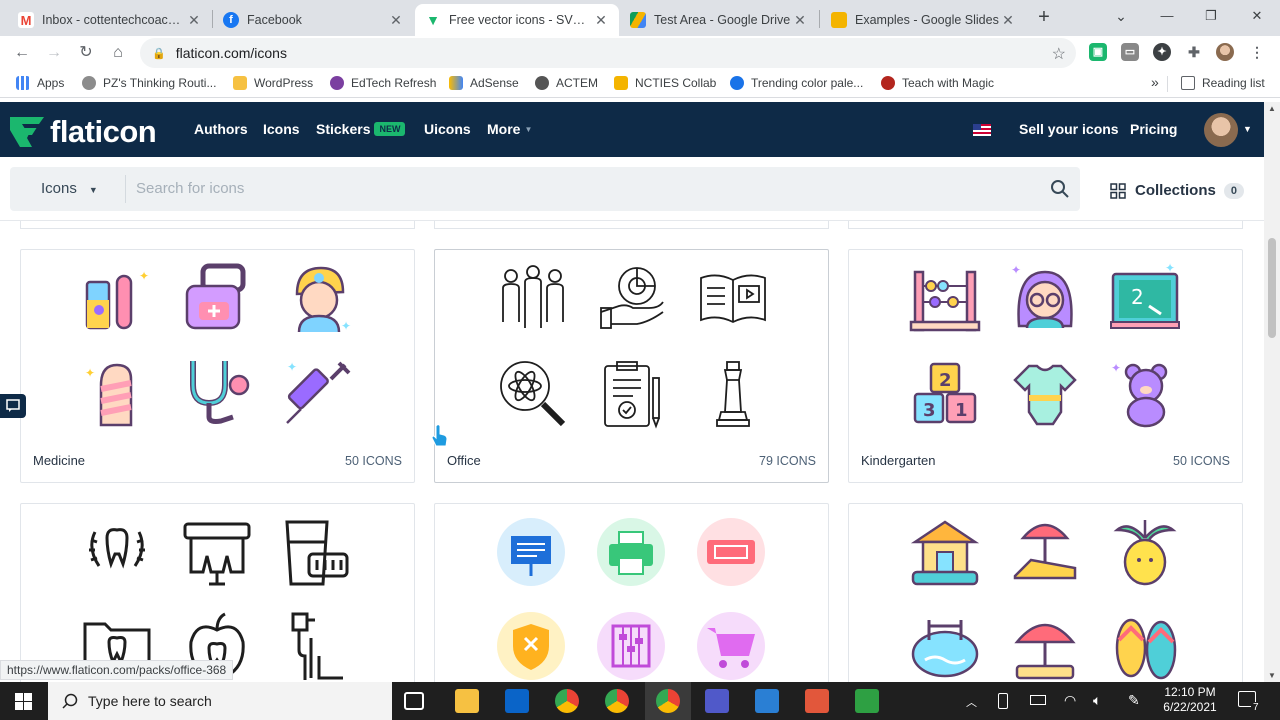 This screenshot has height=720, width=1280. Describe the element at coordinates (608, 53) in the screenshot. I see `address-bar: 🔒 flaticon.com/icons ☆` at that location.